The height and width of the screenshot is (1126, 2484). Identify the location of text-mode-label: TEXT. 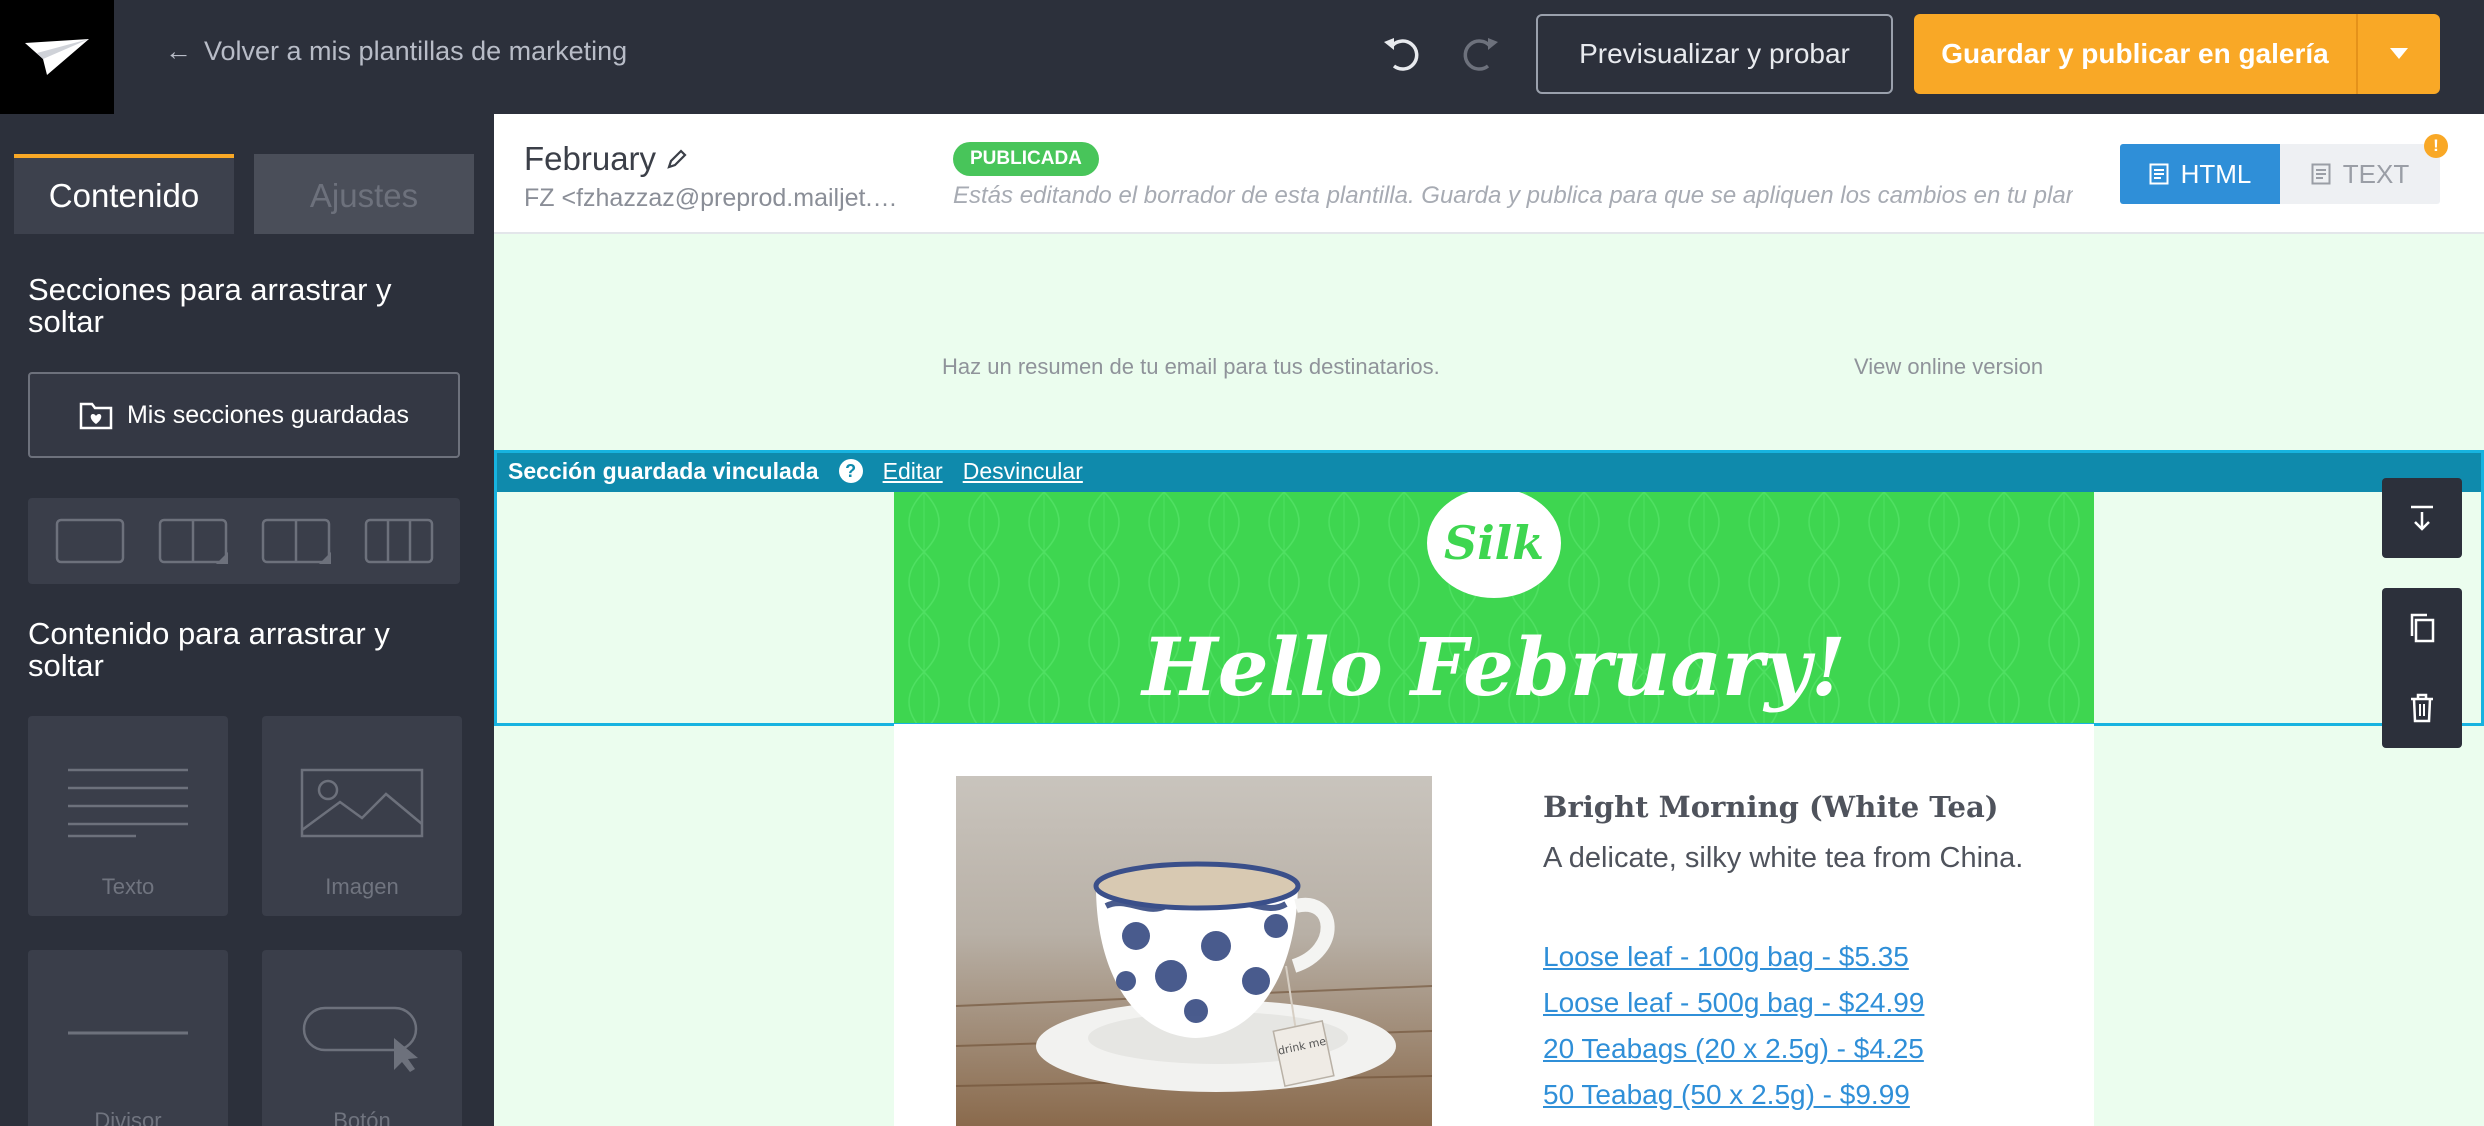
(2376, 173).